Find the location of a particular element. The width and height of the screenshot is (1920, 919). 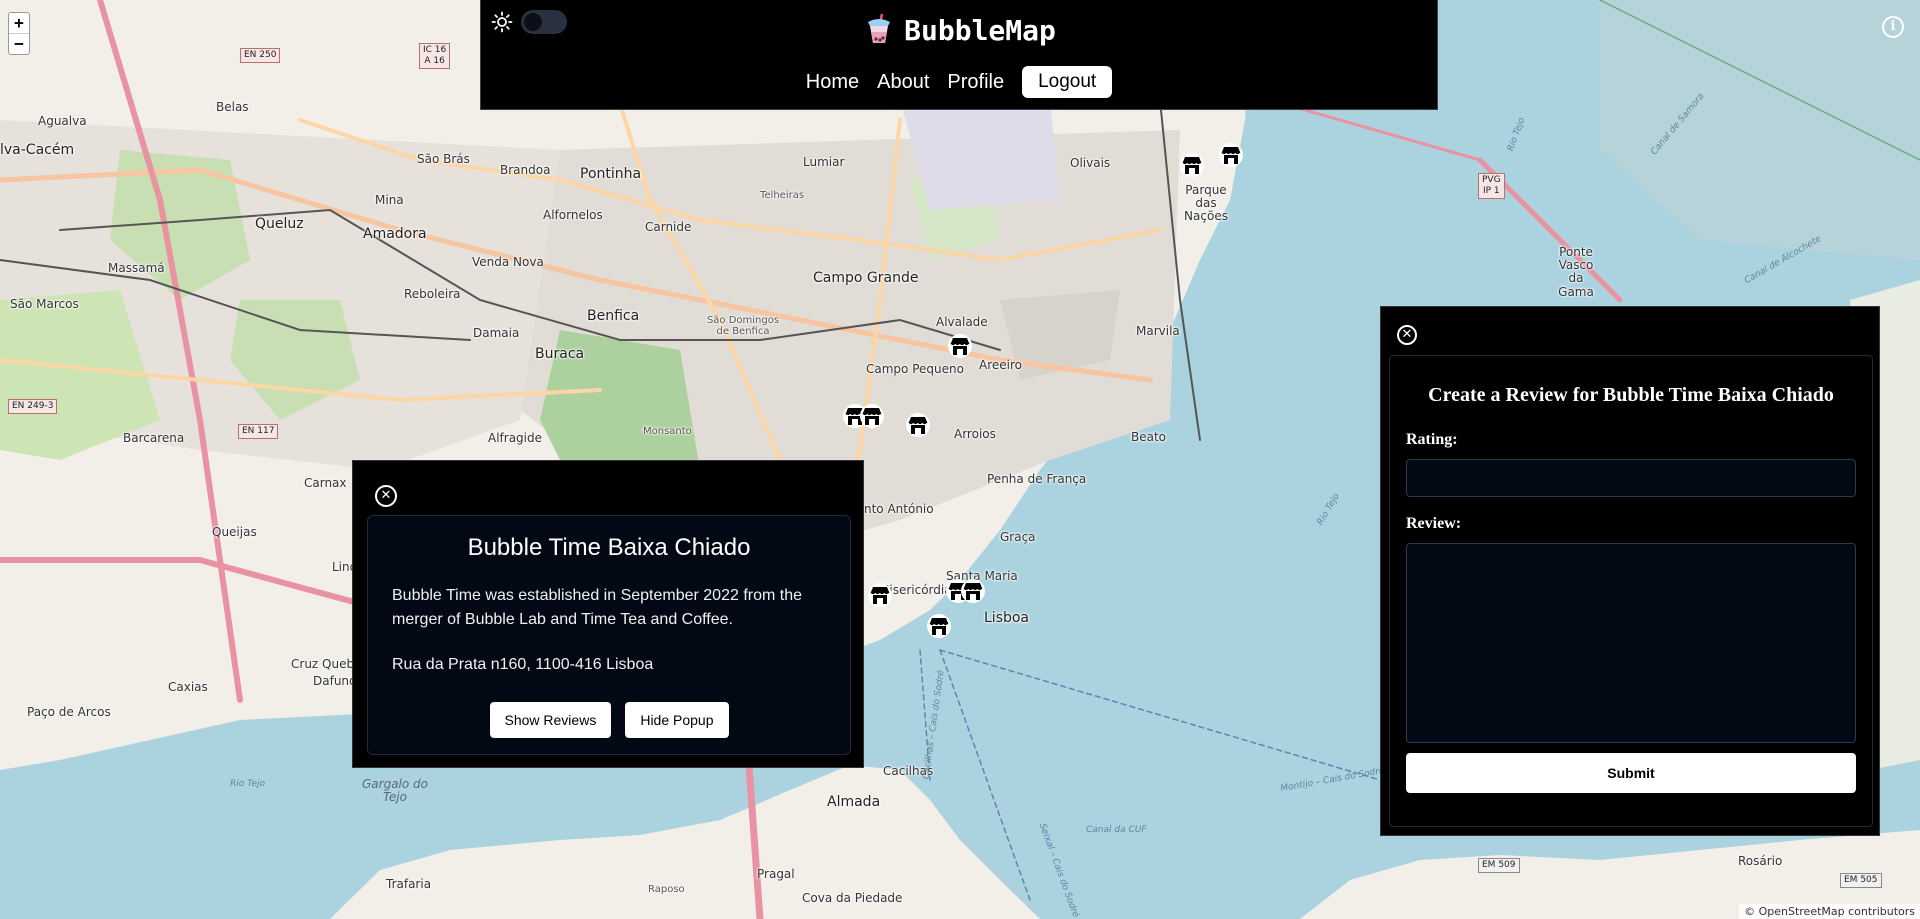

app-title: BubbleMap is located at coordinates (980, 30).